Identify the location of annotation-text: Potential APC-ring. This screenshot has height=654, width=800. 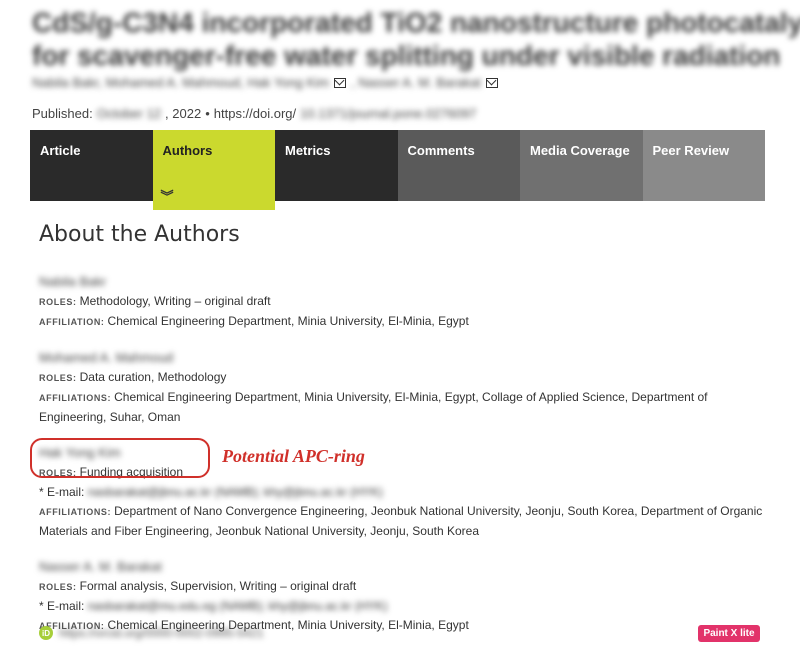
(293, 456).